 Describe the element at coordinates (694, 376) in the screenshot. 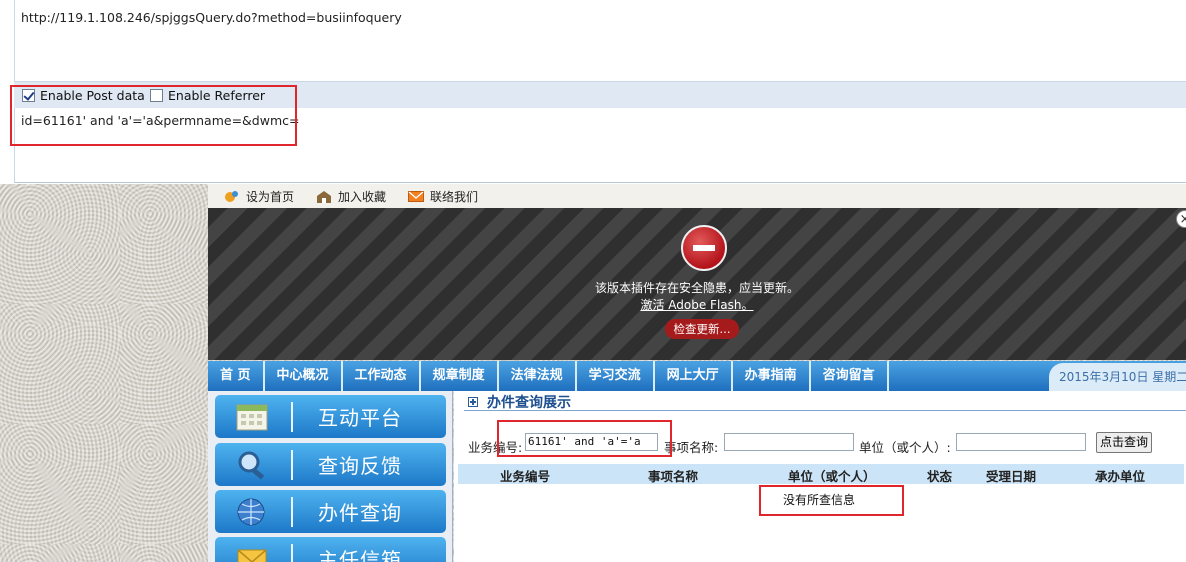

I see `nav-item-online-hall: 网上大厅` at that location.